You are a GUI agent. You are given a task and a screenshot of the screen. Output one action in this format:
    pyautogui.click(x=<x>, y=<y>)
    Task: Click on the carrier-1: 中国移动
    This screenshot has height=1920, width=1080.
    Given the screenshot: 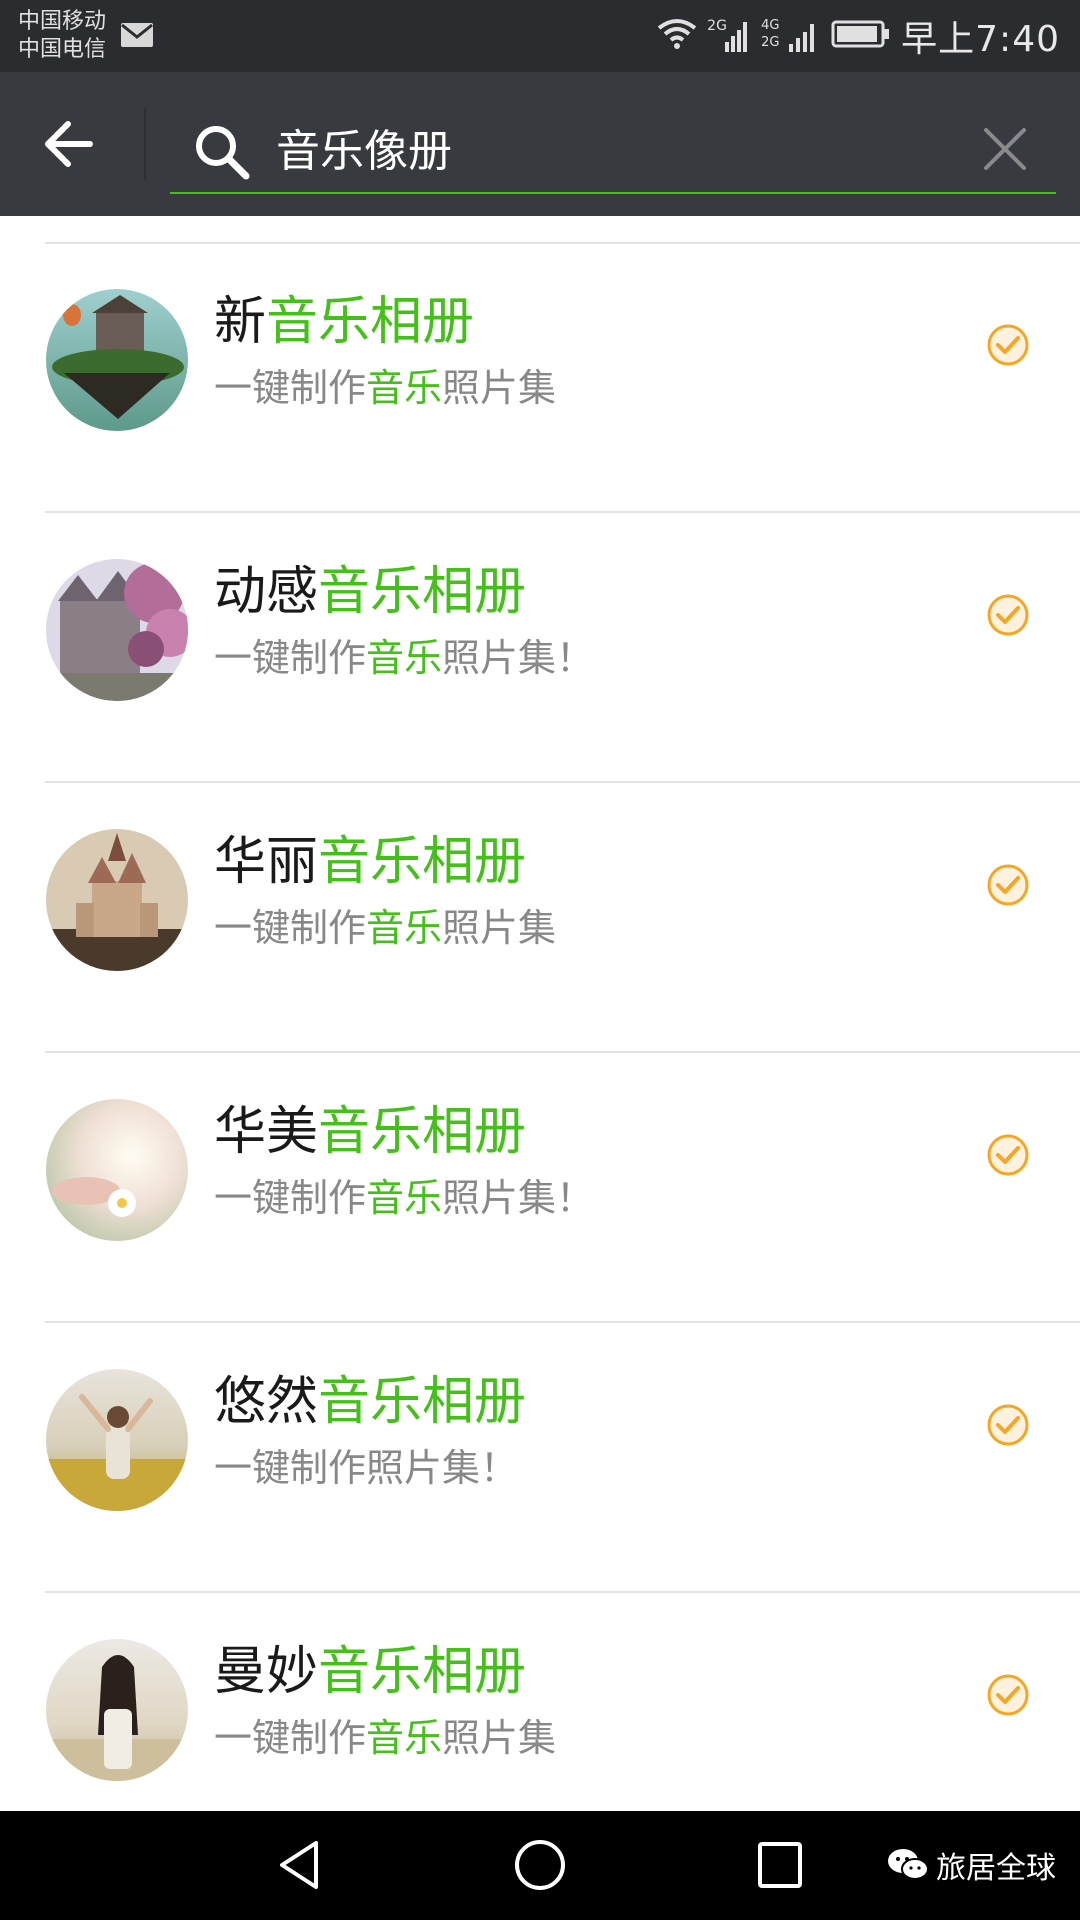 What is the action you would take?
    pyautogui.click(x=62, y=21)
    